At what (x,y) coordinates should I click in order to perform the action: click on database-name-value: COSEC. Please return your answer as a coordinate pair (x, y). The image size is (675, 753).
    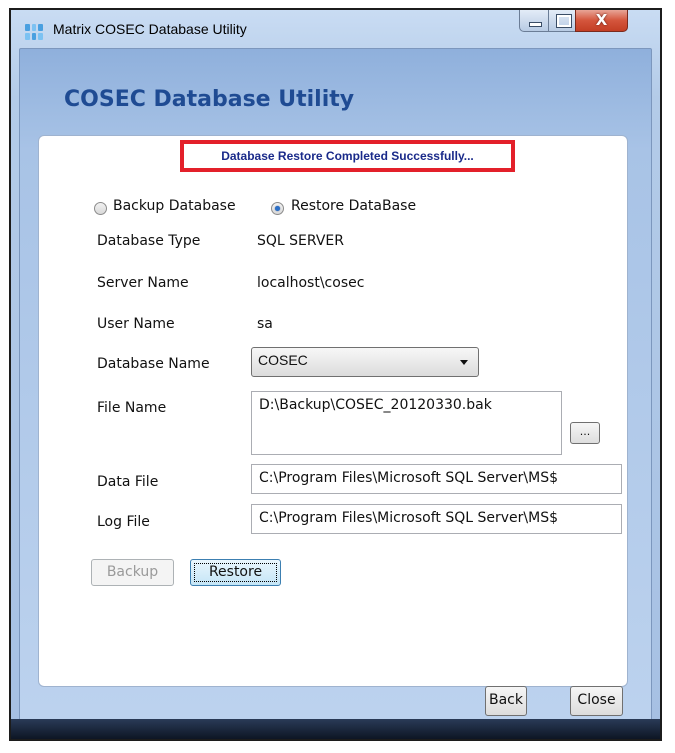
    Looking at the image, I should click on (283, 360).